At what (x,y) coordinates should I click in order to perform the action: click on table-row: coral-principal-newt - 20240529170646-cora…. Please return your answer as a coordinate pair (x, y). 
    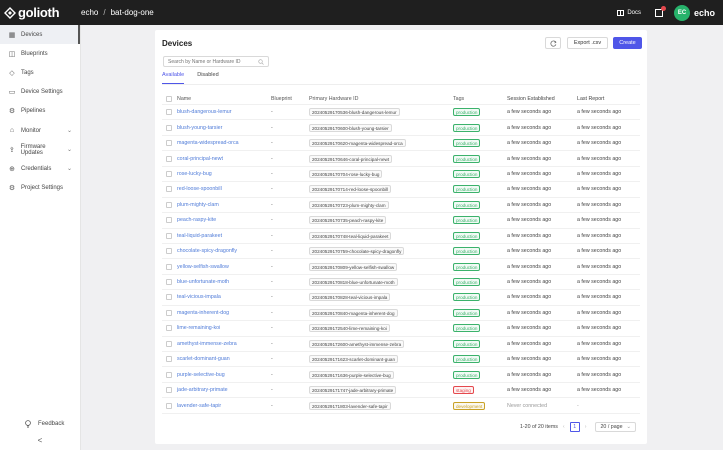
    Looking at the image, I should click on (401, 159).